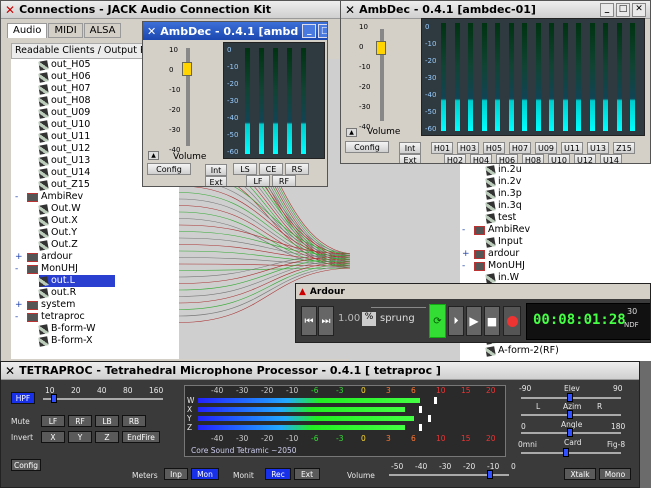 The height and width of the screenshot is (488, 651). What do you see at coordinates (57, 233) in the screenshot?
I see `port-item: Out.Y` at bounding box center [57, 233].